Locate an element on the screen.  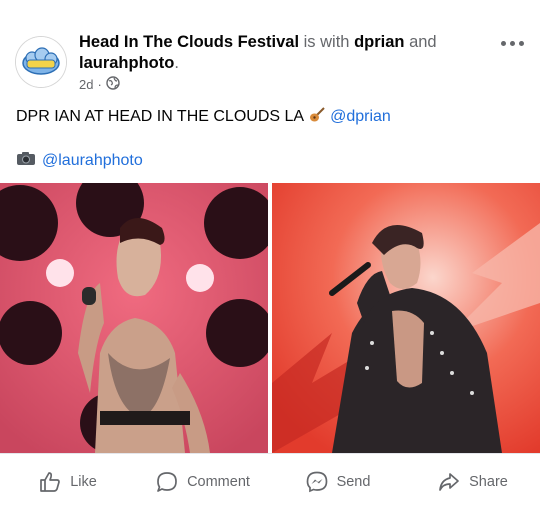
with-text: is with is located at coordinates (327, 42).